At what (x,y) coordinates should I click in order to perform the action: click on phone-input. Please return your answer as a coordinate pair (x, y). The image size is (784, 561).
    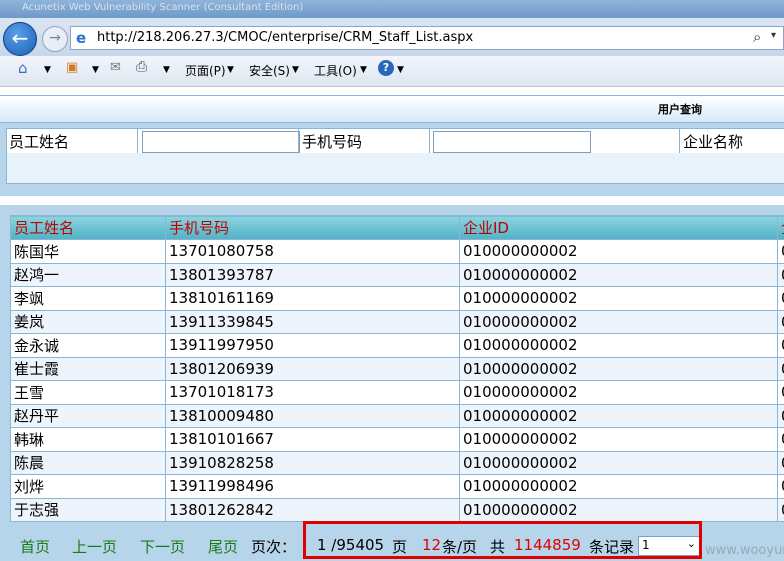
    Looking at the image, I should click on (512, 142).